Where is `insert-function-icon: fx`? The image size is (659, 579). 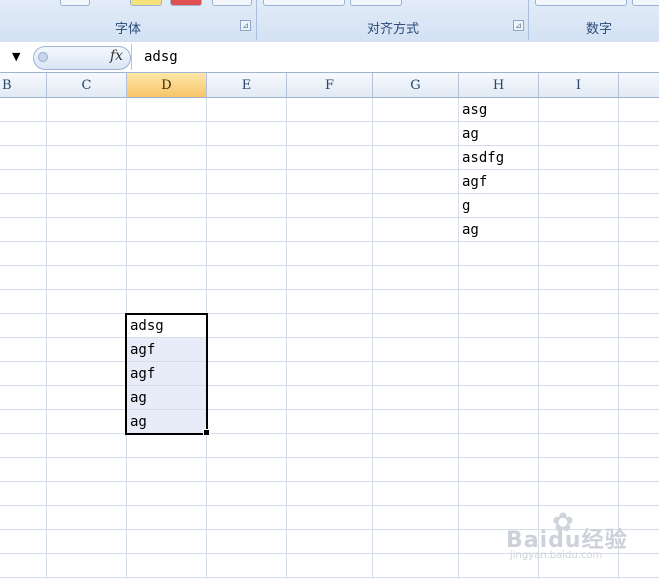 insert-function-icon: fx is located at coordinates (116, 56).